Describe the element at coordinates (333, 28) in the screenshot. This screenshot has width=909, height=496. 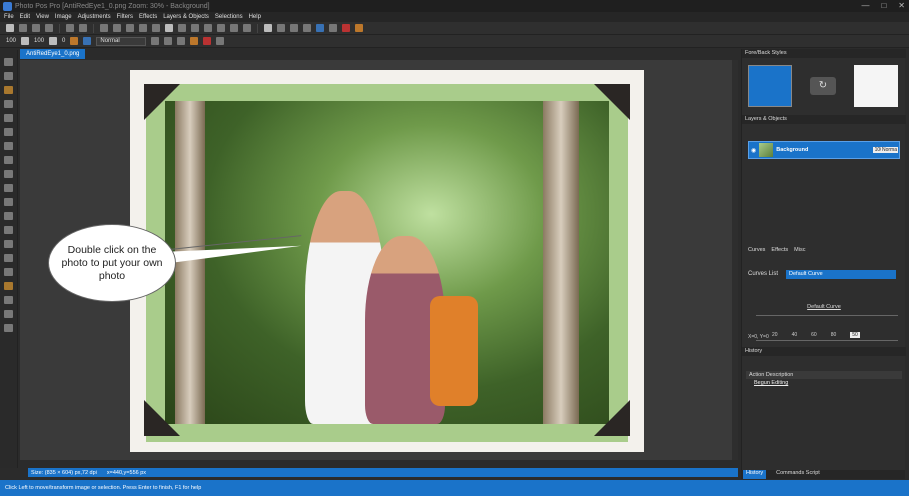
I see `sharpen-icon` at that location.